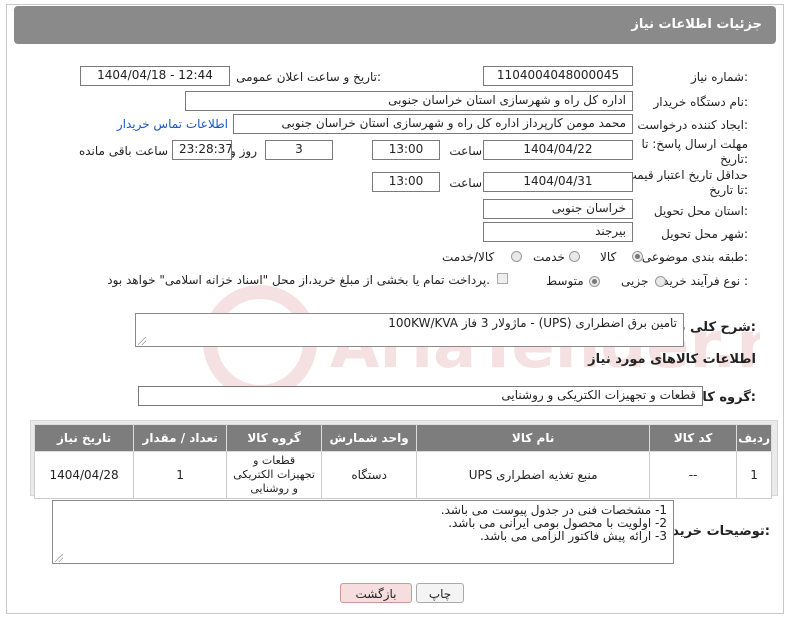 The image size is (788, 619). Describe the element at coordinates (574, 256) in the screenshot. I see `category-radio-service` at that location.